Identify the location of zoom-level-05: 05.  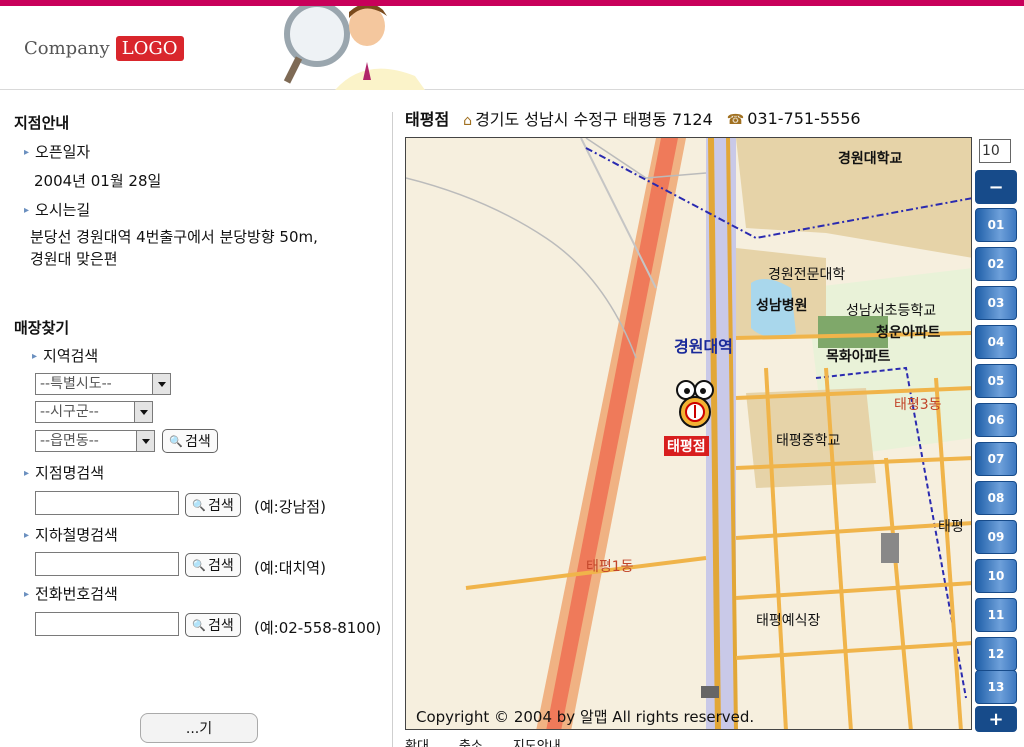
(996, 381).